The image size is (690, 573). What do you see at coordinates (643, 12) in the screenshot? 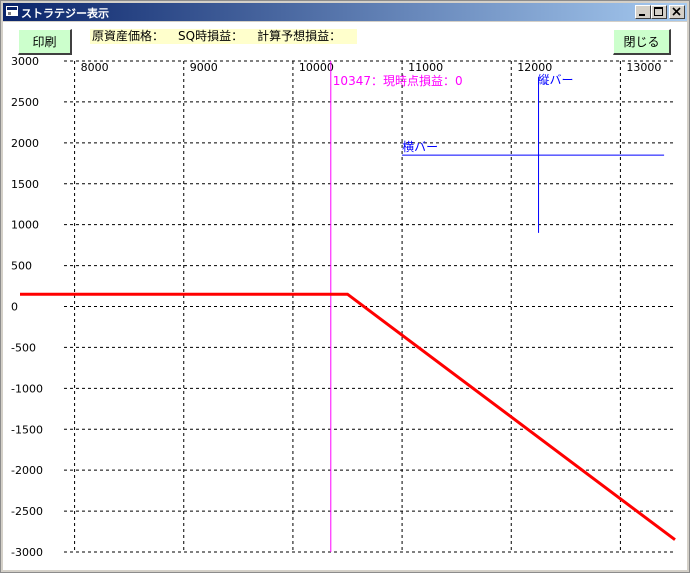
I see `minimize-button` at bounding box center [643, 12].